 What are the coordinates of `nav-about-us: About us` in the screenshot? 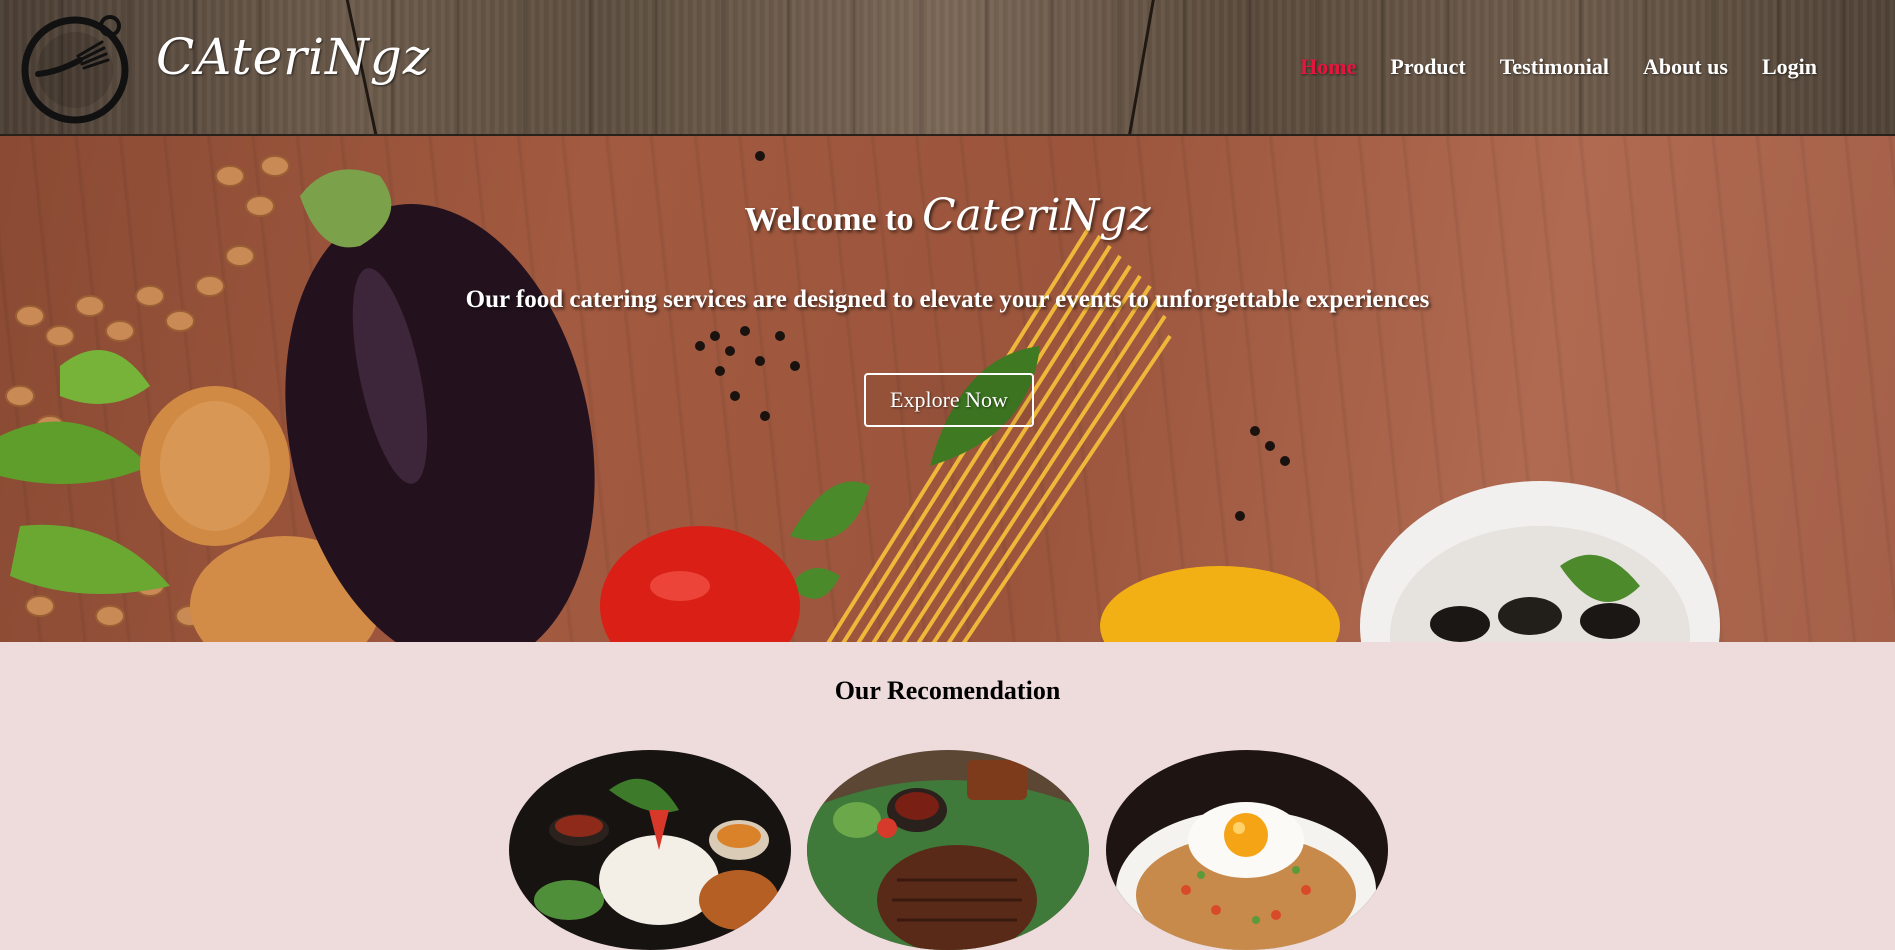 It's located at (1685, 67).